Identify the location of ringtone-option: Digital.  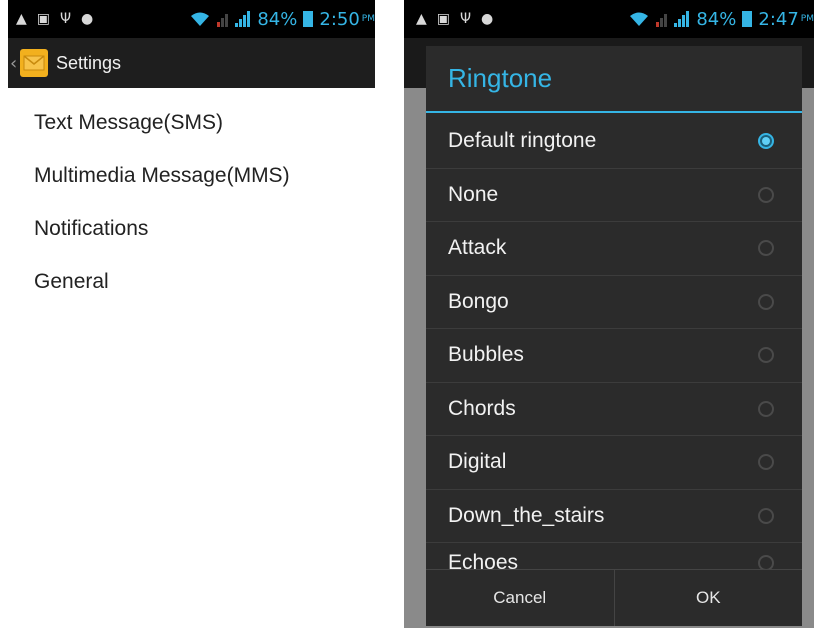
(614, 463).